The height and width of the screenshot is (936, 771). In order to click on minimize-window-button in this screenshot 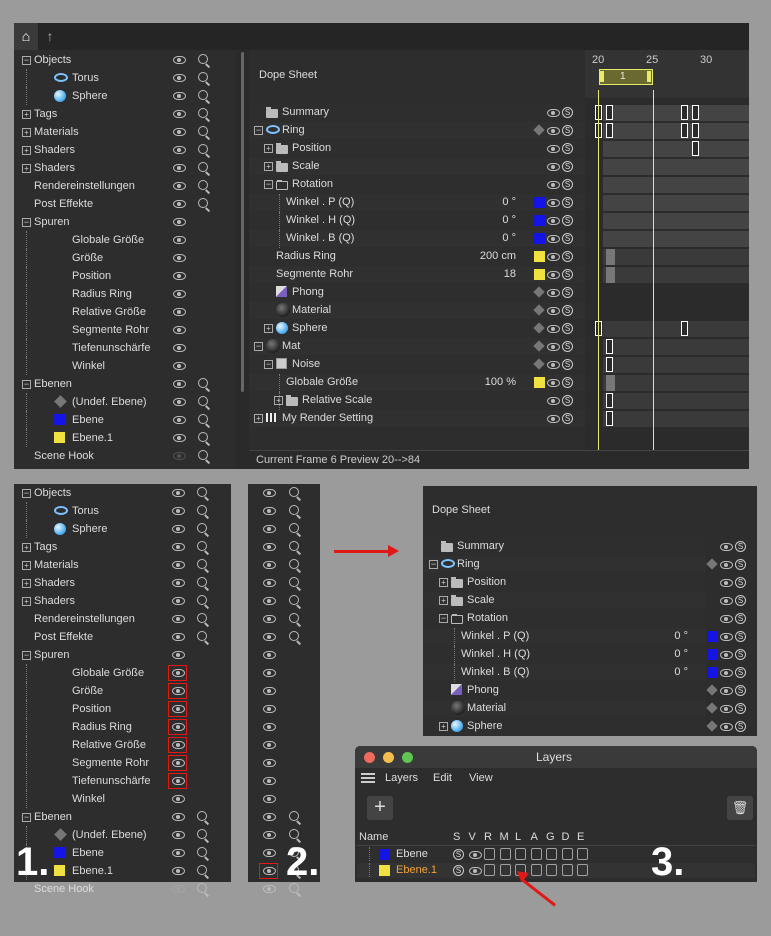, I will do `click(388, 757)`.